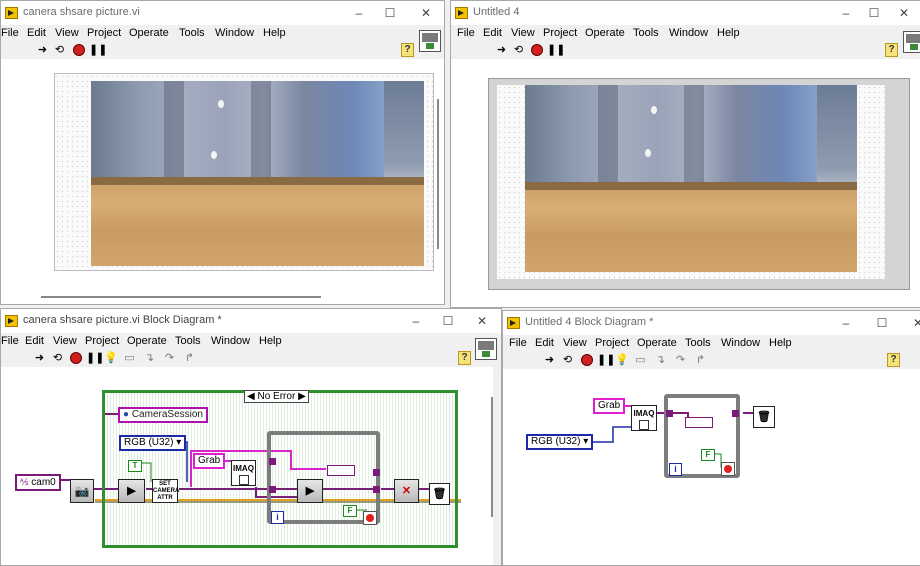 Image resolution: width=920 pixels, height=566 pixels. What do you see at coordinates (276, 396) in the screenshot?
I see `case-selector-label: ◀ No Error ▶` at bounding box center [276, 396].